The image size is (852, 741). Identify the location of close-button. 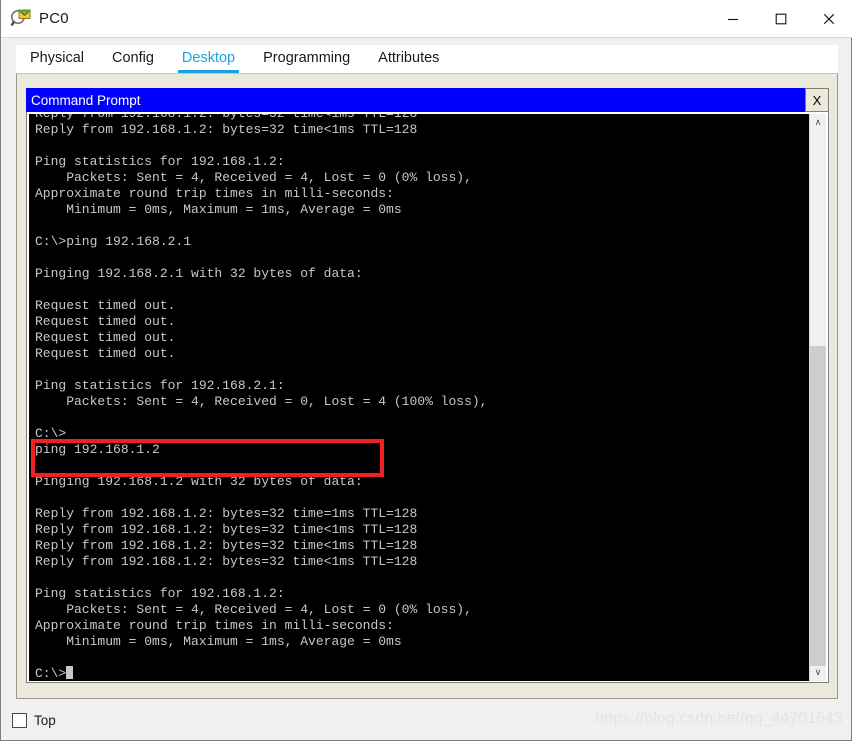
(828, 19).